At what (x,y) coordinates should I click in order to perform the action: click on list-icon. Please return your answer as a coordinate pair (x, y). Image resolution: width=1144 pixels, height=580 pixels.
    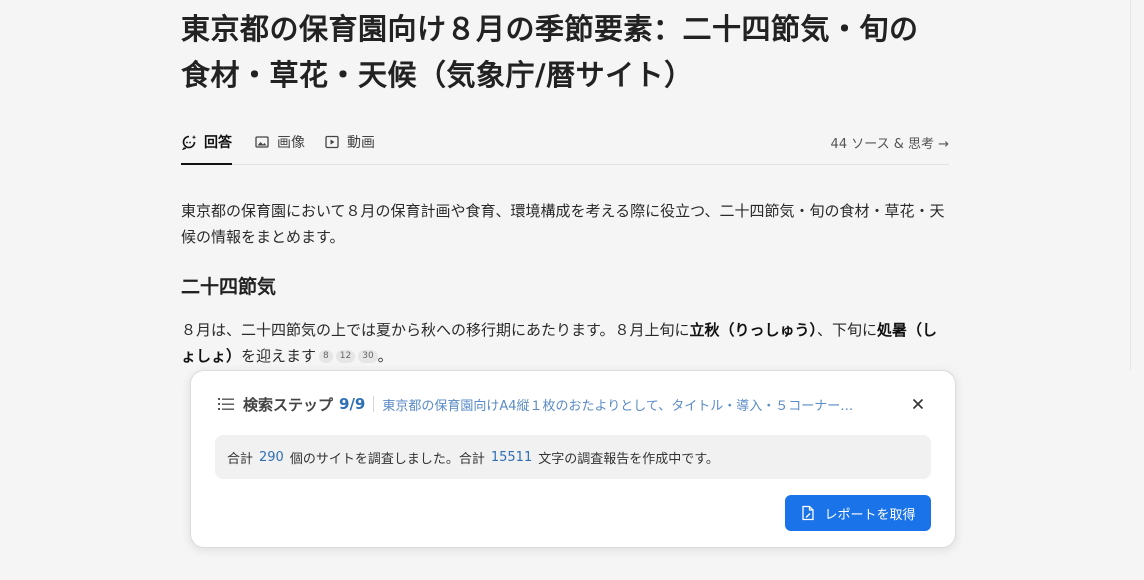
    Looking at the image, I should click on (226, 404).